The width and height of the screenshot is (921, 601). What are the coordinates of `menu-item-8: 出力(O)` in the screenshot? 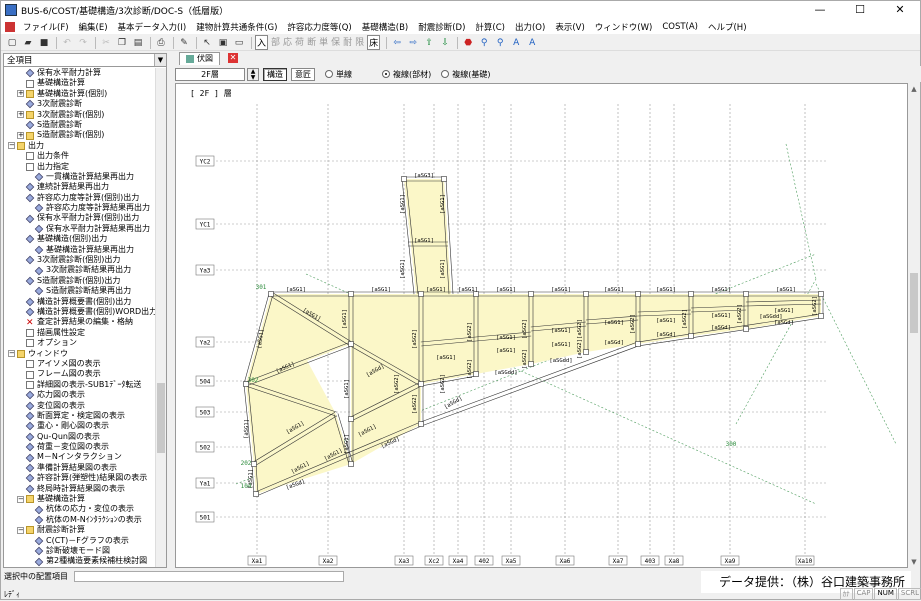 It's located at (530, 27).